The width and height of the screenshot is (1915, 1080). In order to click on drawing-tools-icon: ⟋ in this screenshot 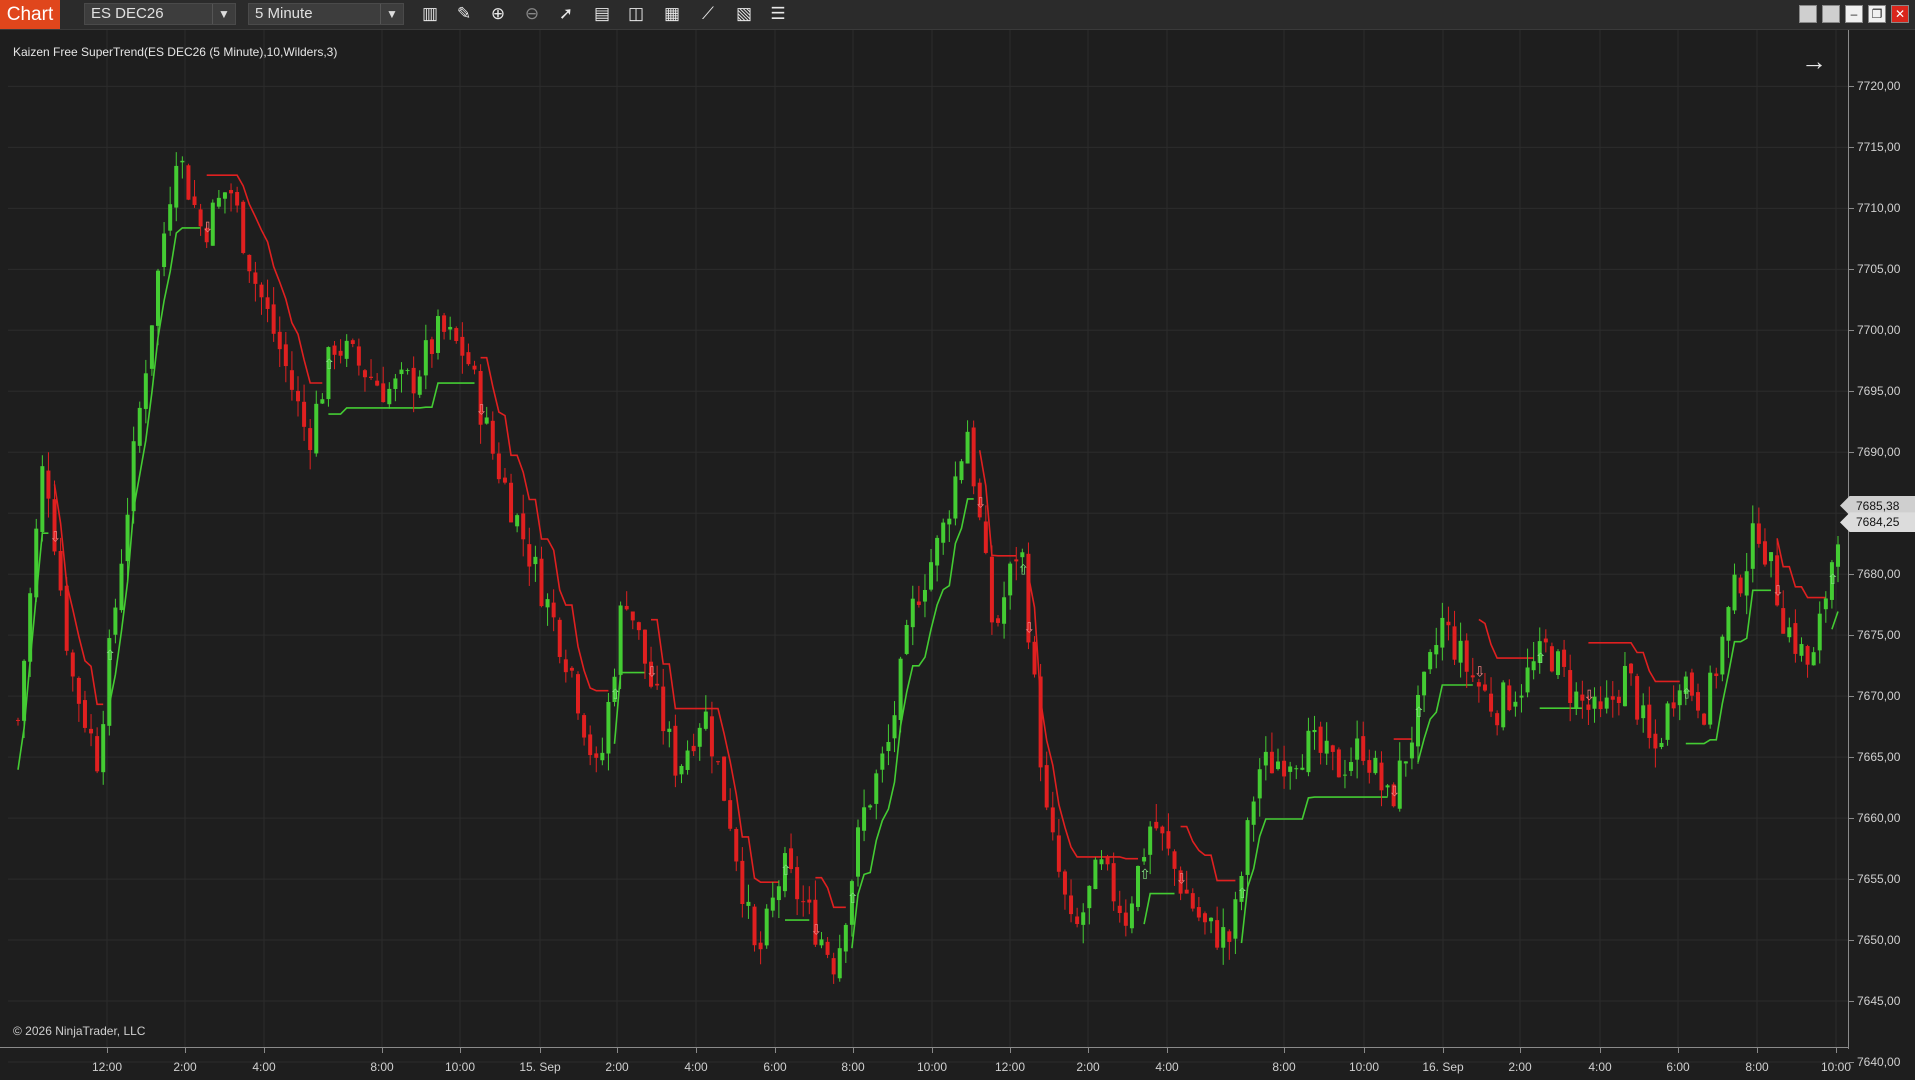, I will do `click(708, 14)`.